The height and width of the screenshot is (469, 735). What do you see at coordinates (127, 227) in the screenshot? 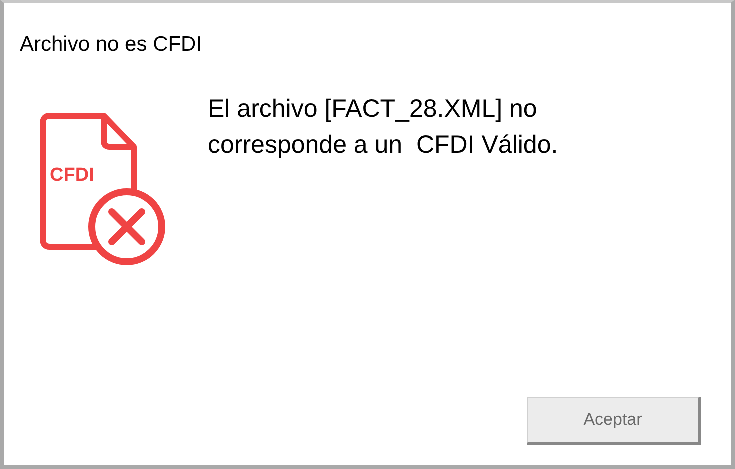
I see `error-icon` at bounding box center [127, 227].